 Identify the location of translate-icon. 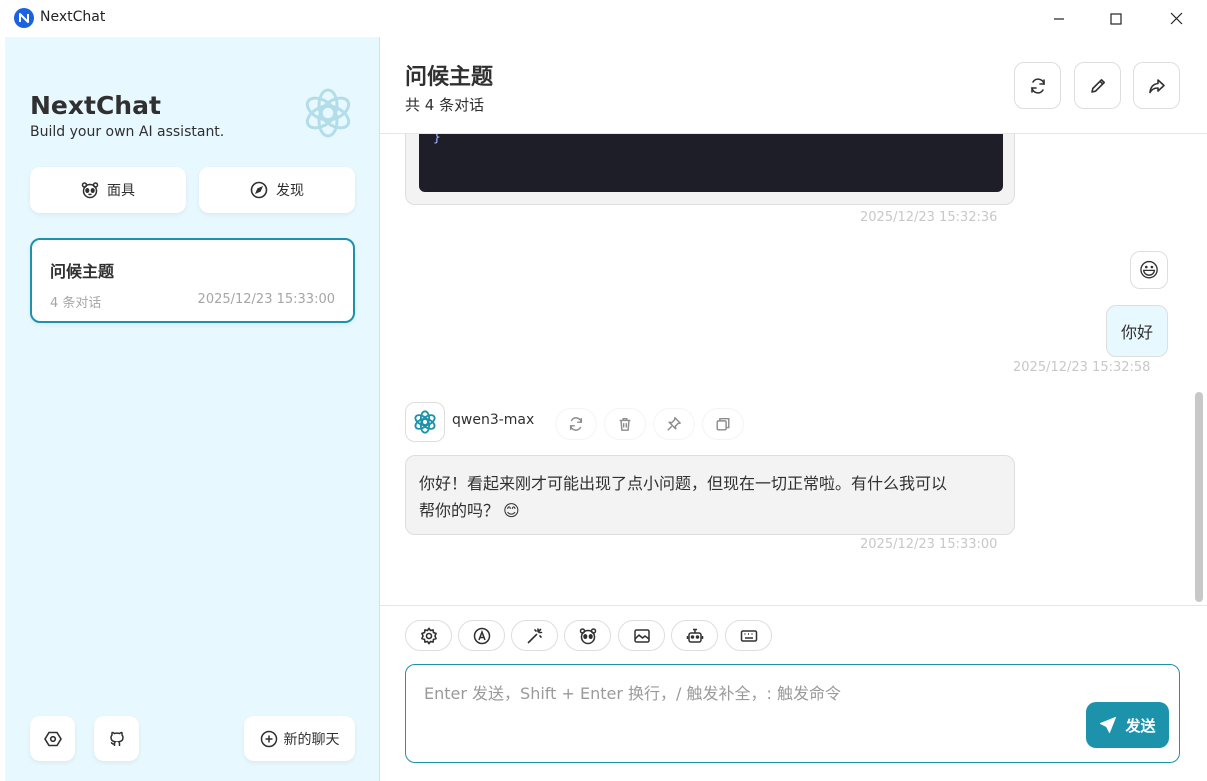
(481, 635).